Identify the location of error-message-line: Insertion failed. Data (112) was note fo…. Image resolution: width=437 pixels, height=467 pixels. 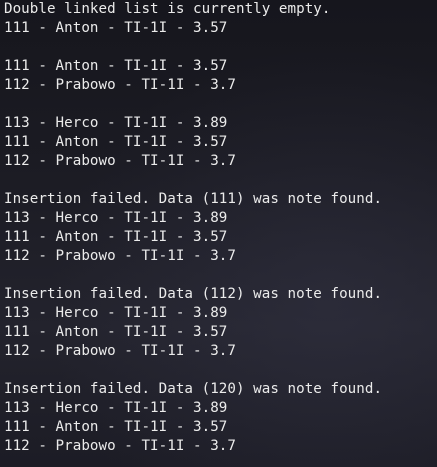
(193, 294).